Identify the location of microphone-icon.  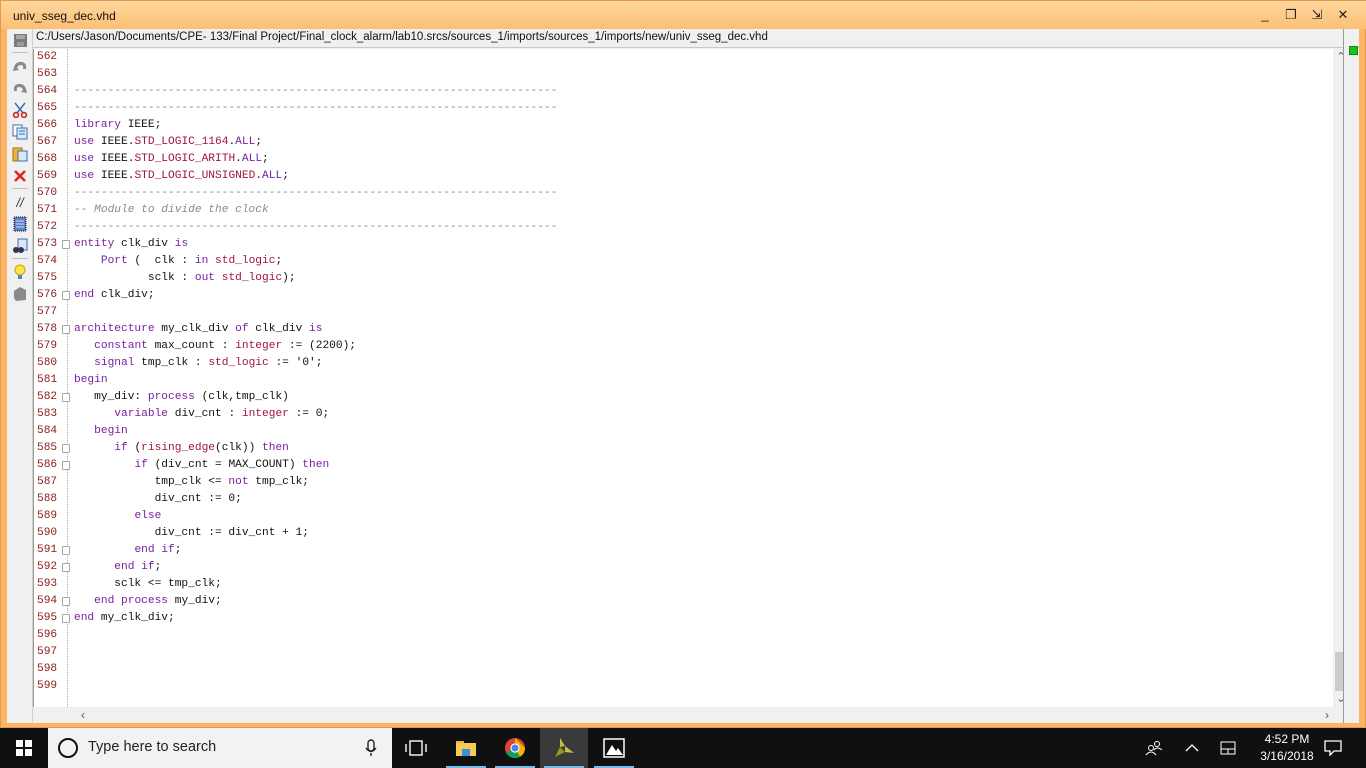
(371, 748).